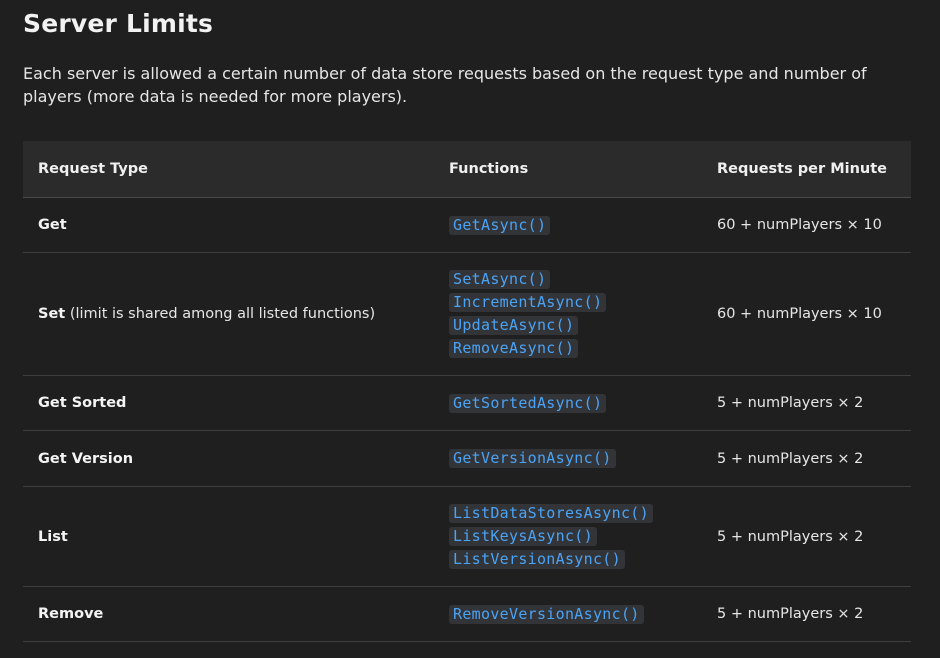 This screenshot has height=658, width=940. I want to click on functions-cell: GetVersionAsync(), so click(568, 458).